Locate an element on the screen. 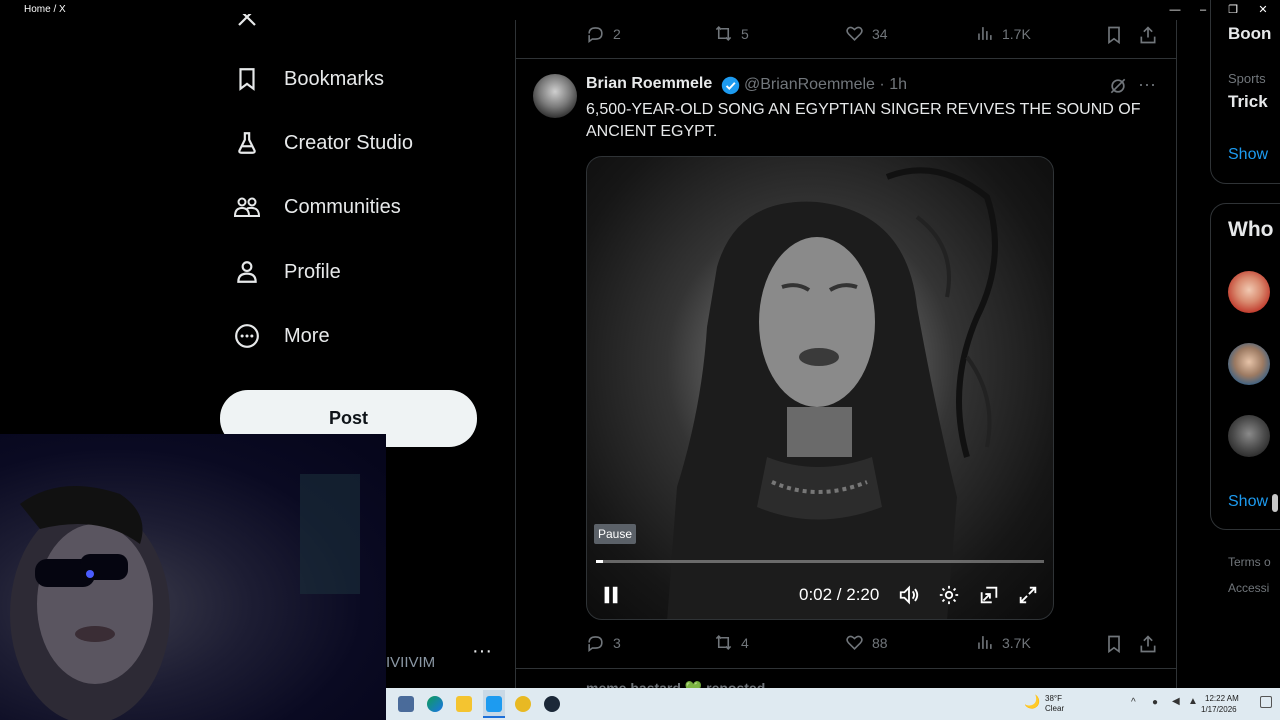 This screenshot has width=1280, height=720. more-options-icon: ··· is located at coordinates (1147, 84).